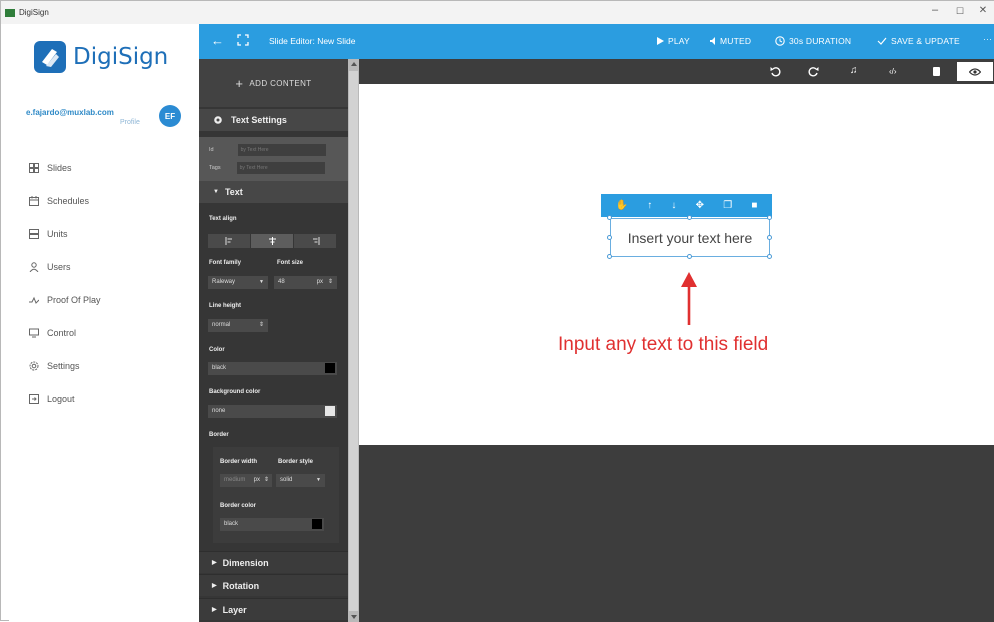 The height and width of the screenshot is (622, 994). I want to click on more-options-icon: ···, so click(987, 39).